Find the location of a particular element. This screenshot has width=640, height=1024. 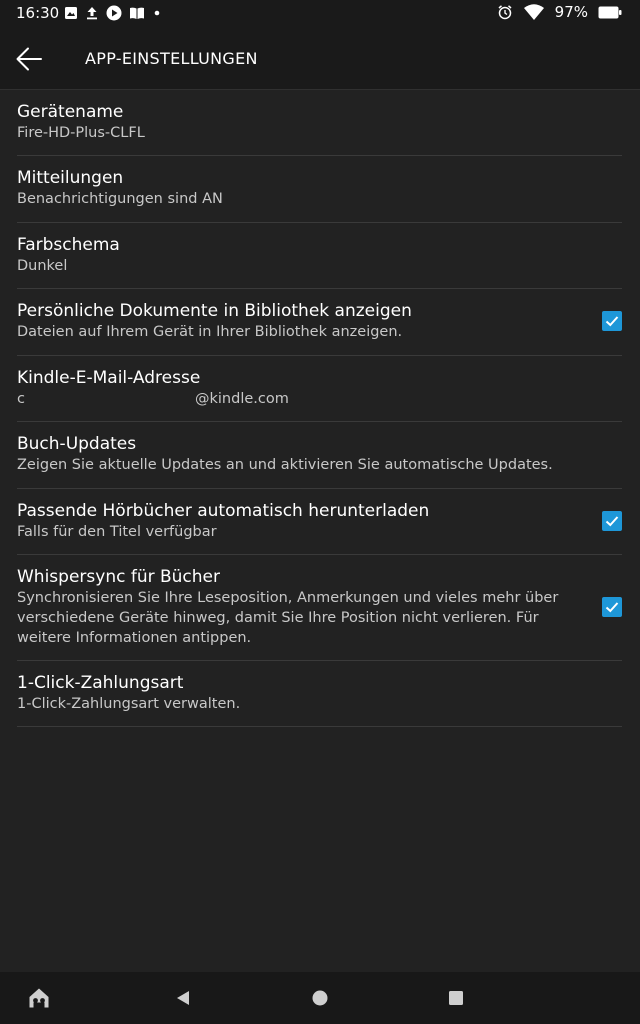

setting-subtitle: Benachrichtigungen sind AN is located at coordinates (120, 199).